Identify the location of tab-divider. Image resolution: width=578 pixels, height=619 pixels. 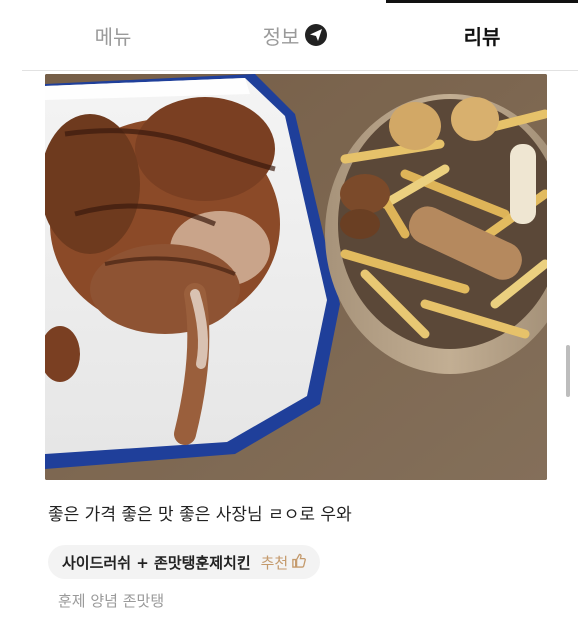
(300, 70).